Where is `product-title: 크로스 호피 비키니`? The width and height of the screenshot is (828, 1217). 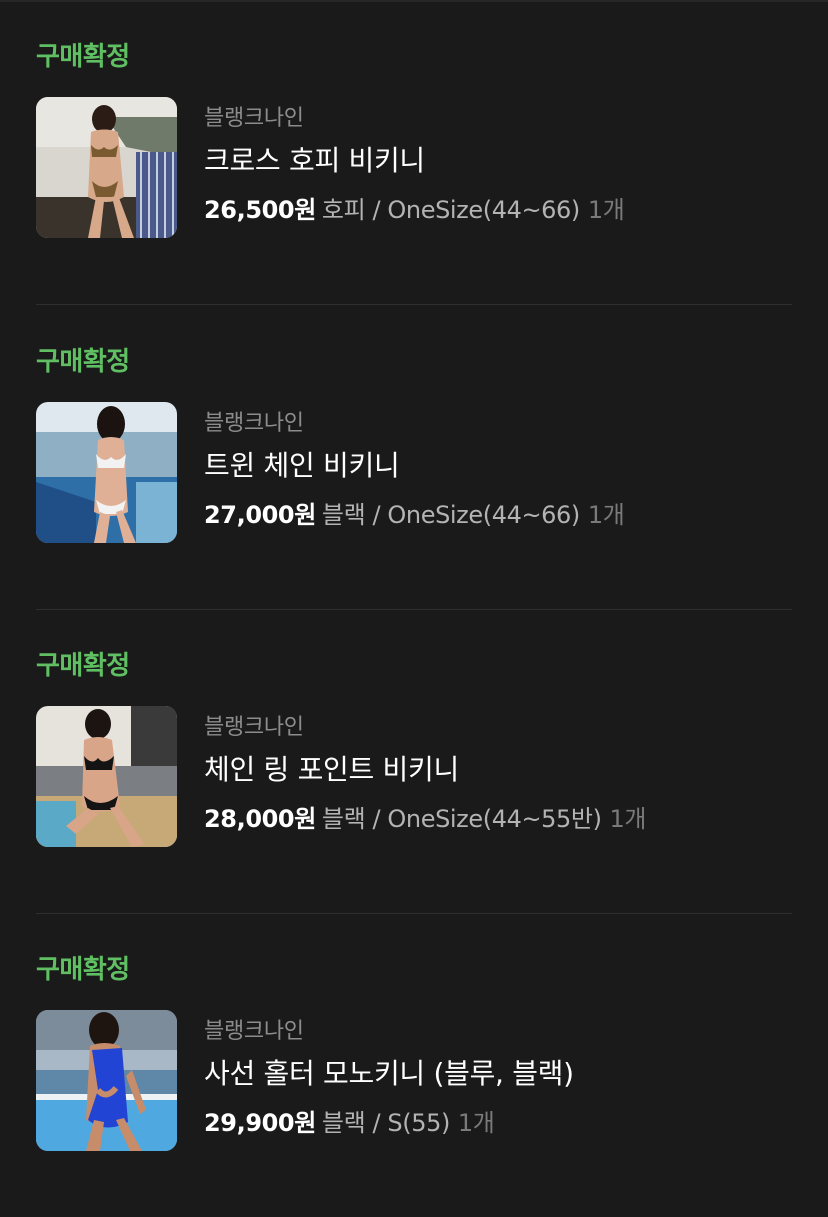 product-title: 크로스 호피 비키니 is located at coordinates (314, 159).